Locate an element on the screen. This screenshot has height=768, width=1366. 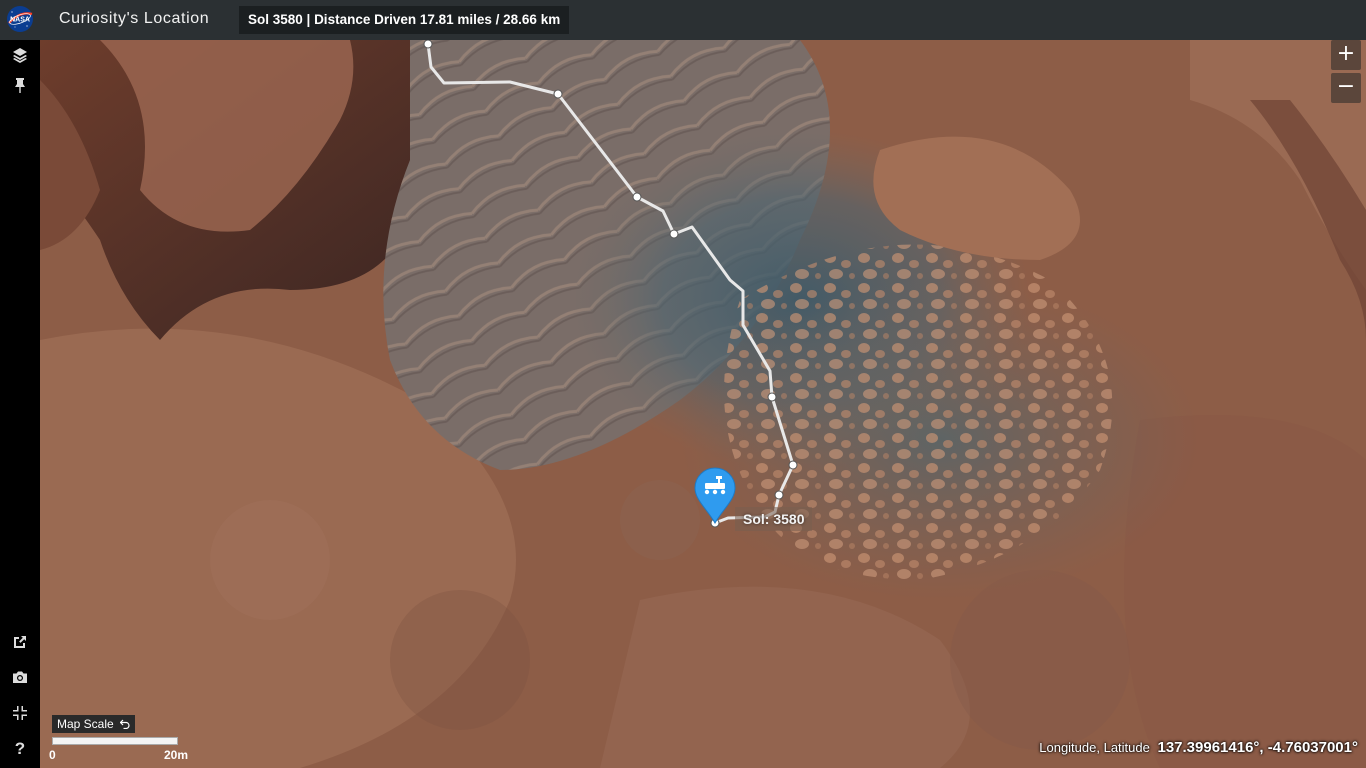
share-button is located at coordinates (20, 642).